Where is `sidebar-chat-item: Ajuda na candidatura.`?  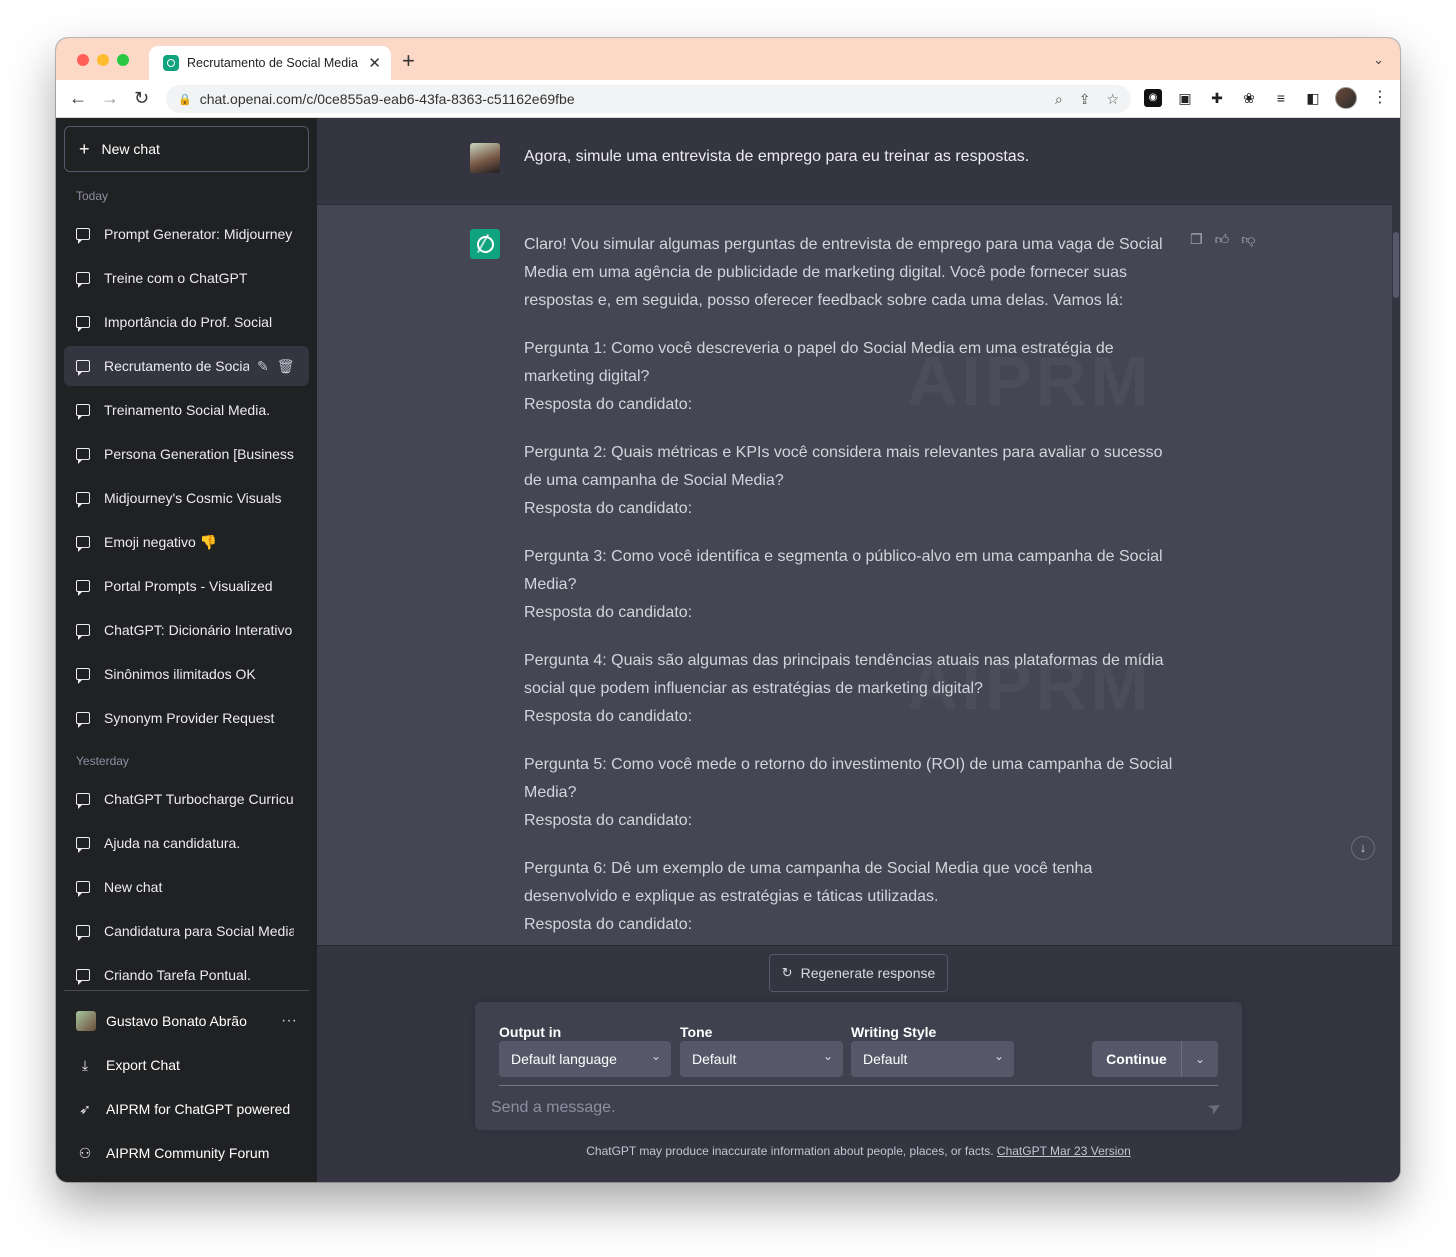
sidebar-chat-item: Ajuda na candidatura. is located at coordinates (186, 843).